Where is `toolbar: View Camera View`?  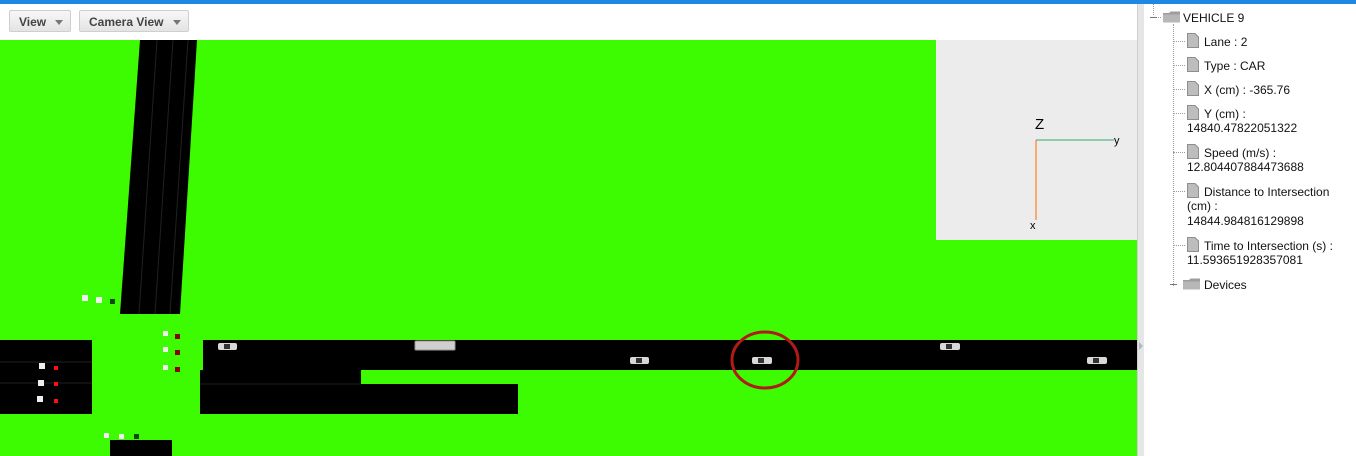 toolbar: View Camera View is located at coordinates (568, 22).